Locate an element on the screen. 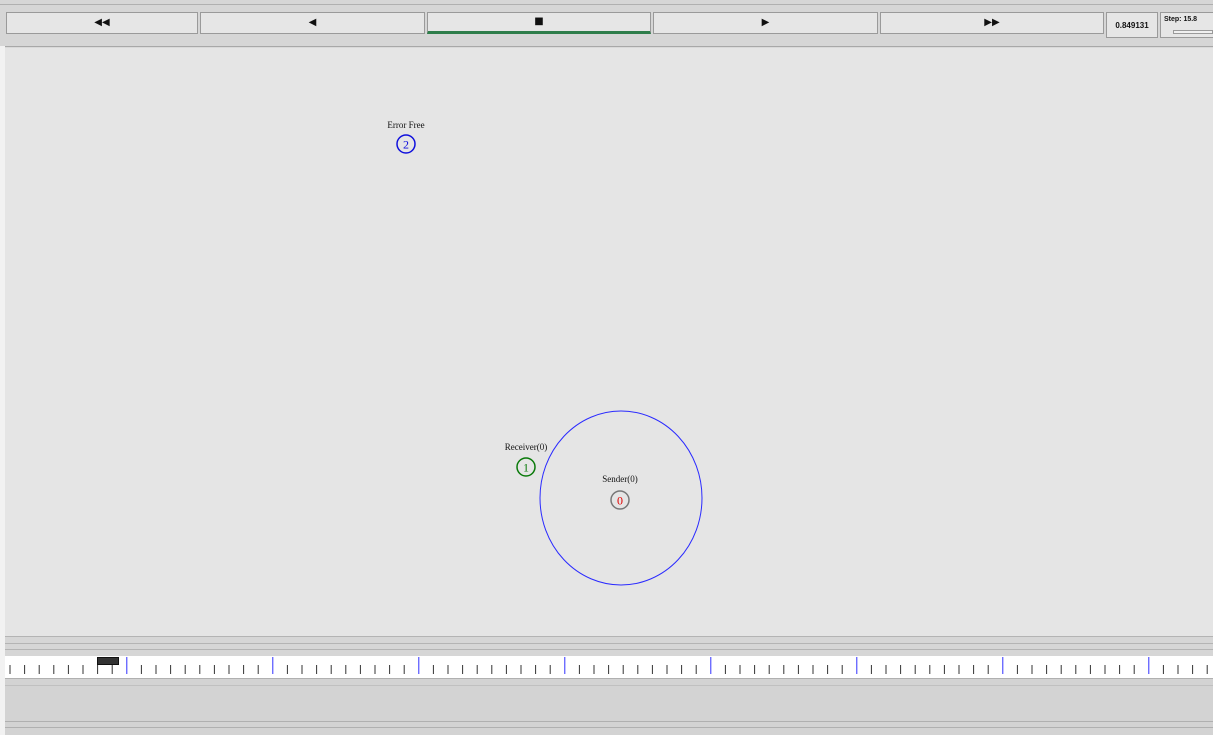 The width and height of the screenshot is (1213, 735). stop-icon: ■ is located at coordinates (539, 21).